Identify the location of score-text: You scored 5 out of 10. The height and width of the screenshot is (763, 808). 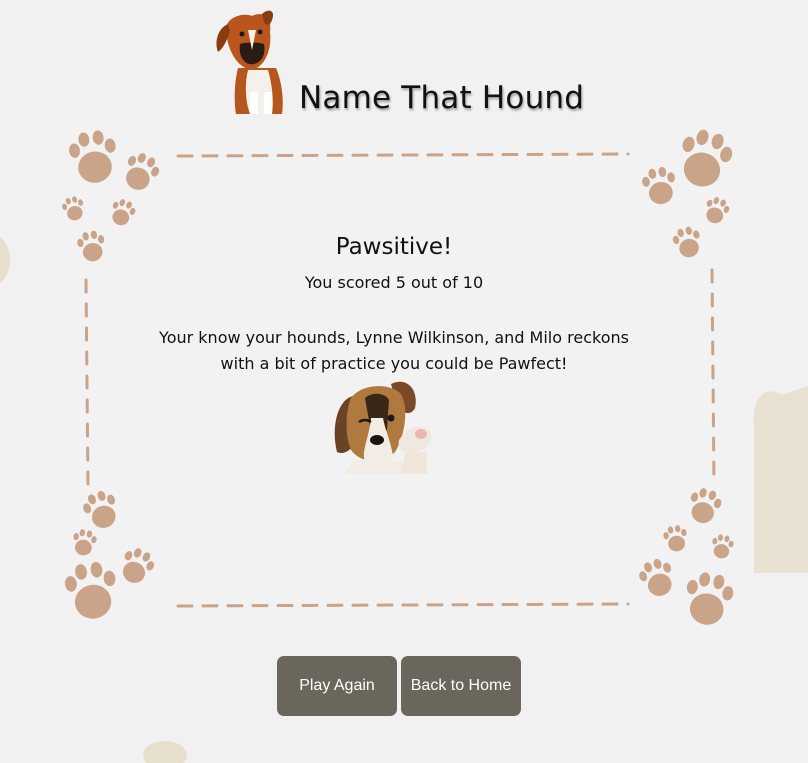
(394, 282).